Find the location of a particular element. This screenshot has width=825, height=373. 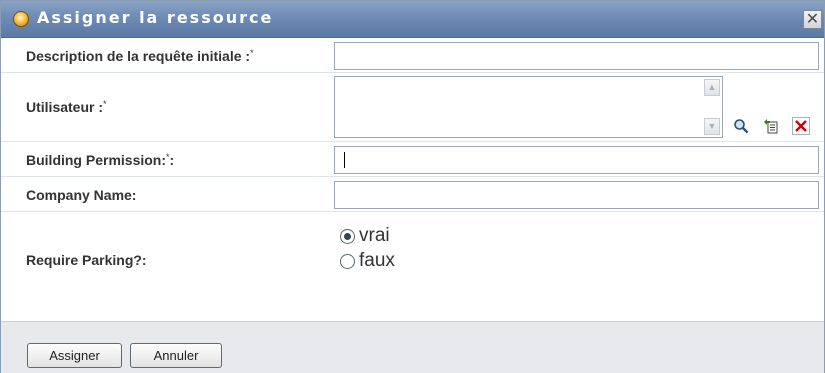

scroll-up-arrow: ▲ is located at coordinates (712, 87).